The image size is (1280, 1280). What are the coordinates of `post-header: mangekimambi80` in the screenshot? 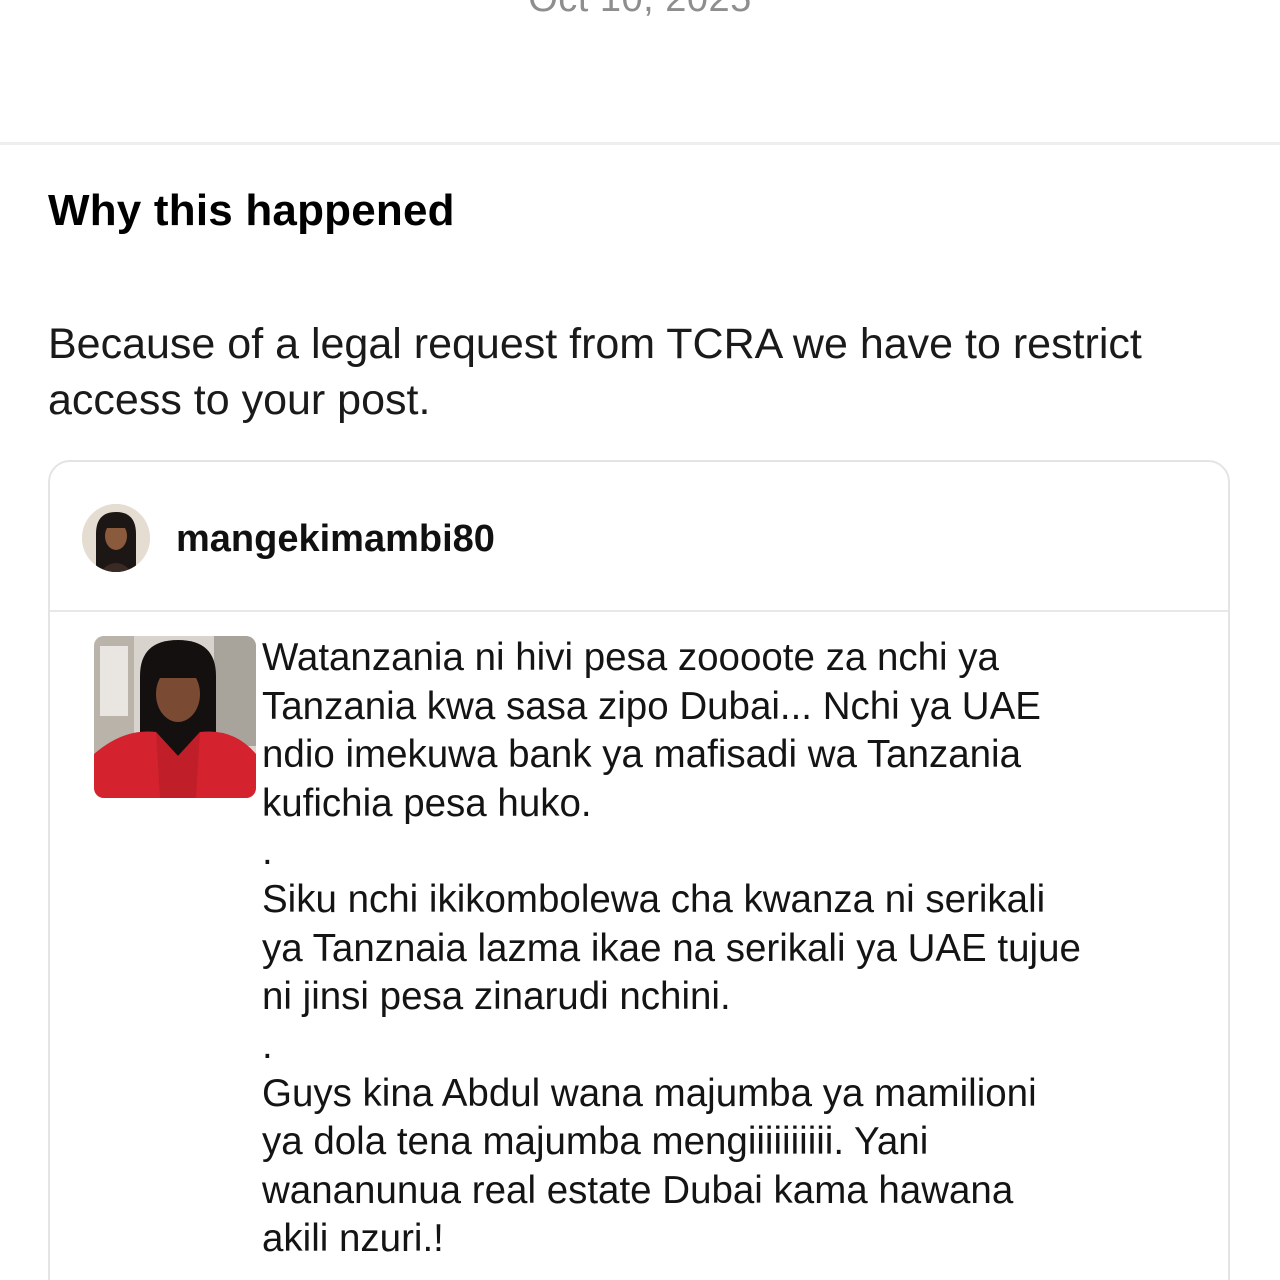 It's located at (639, 537).